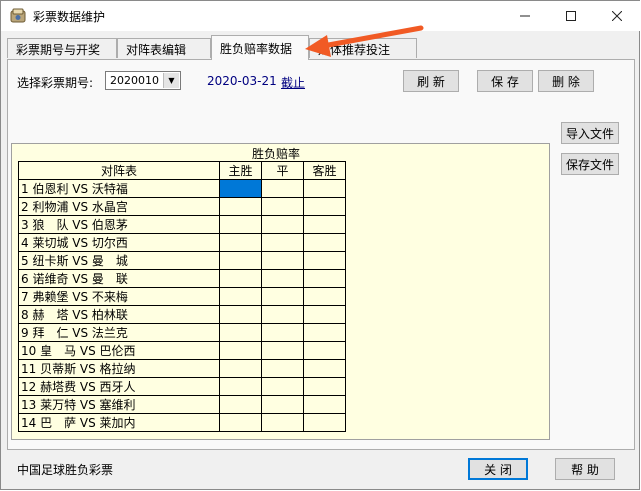 This screenshot has width=641, height=491. Describe the element at coordinates (119, 332) in the screenshot. I see `matchup-cell: 9 拜 仁 VS 法兰克` at that location.